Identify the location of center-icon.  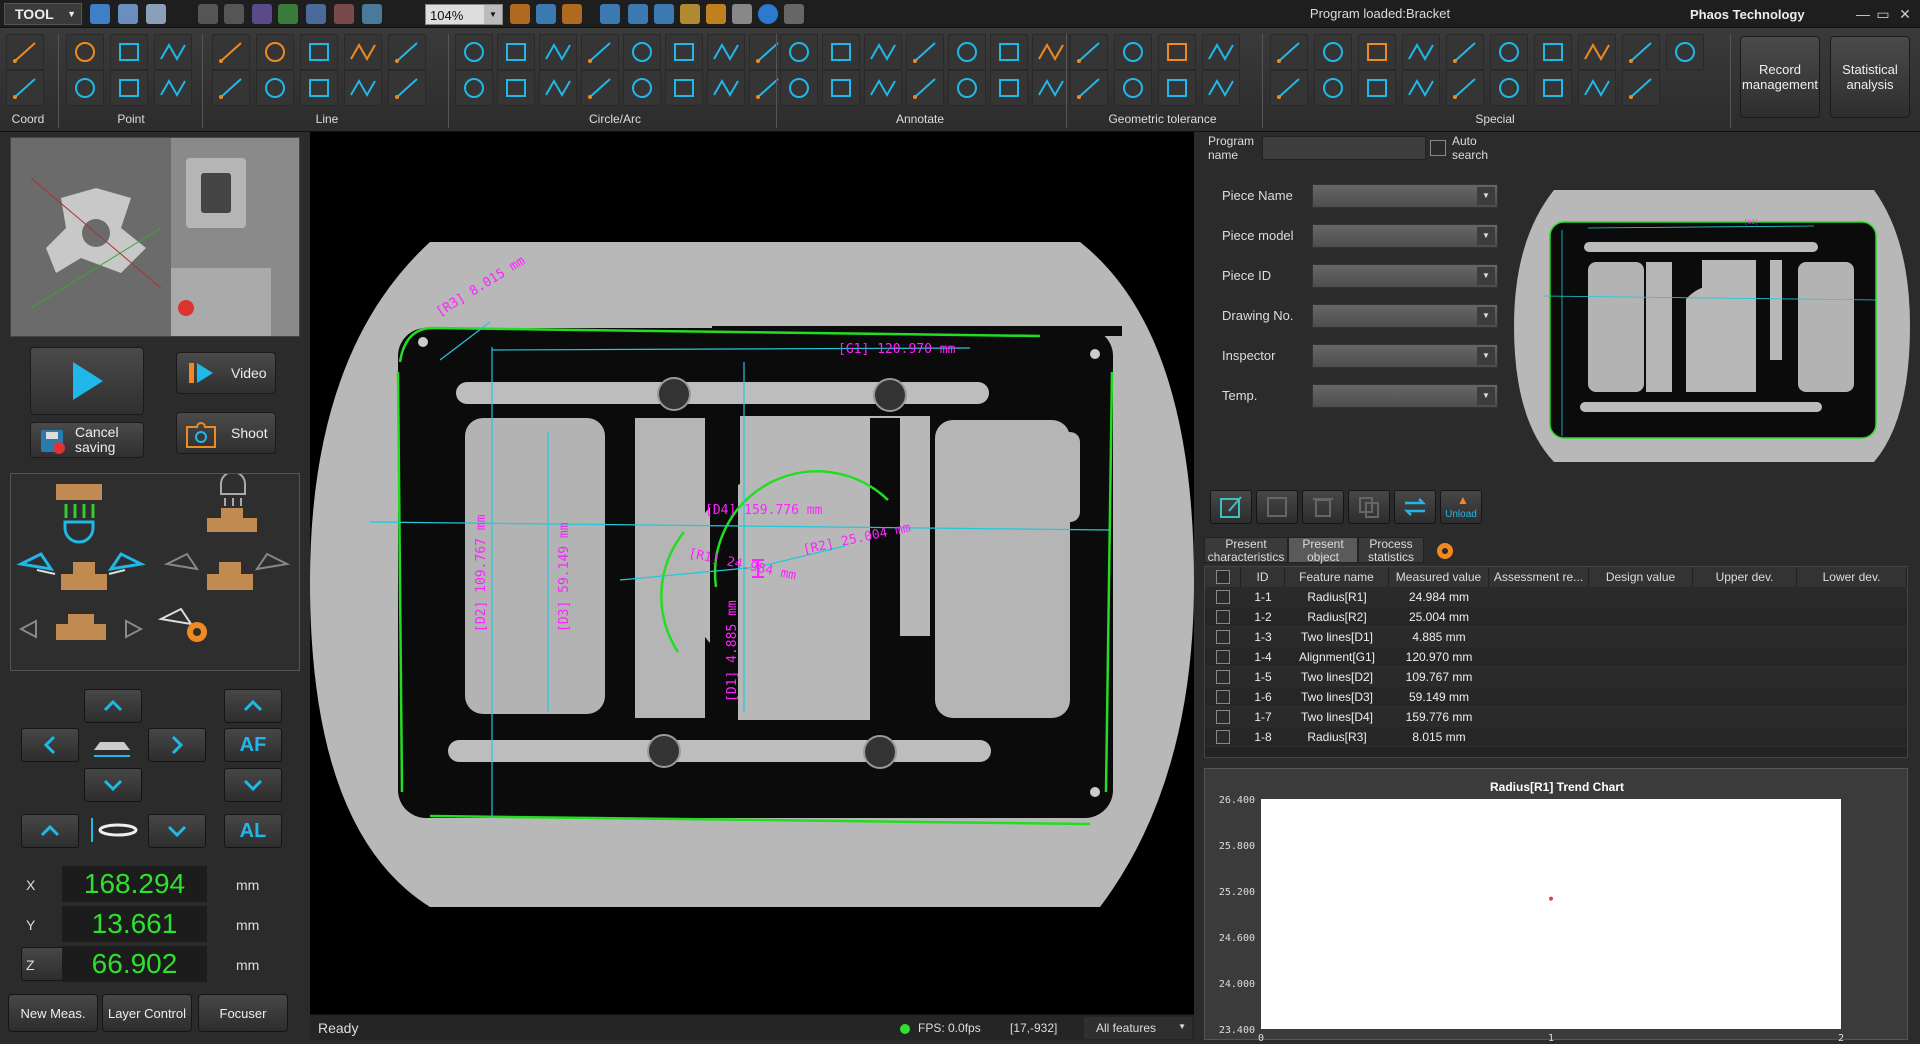
(546, 14).